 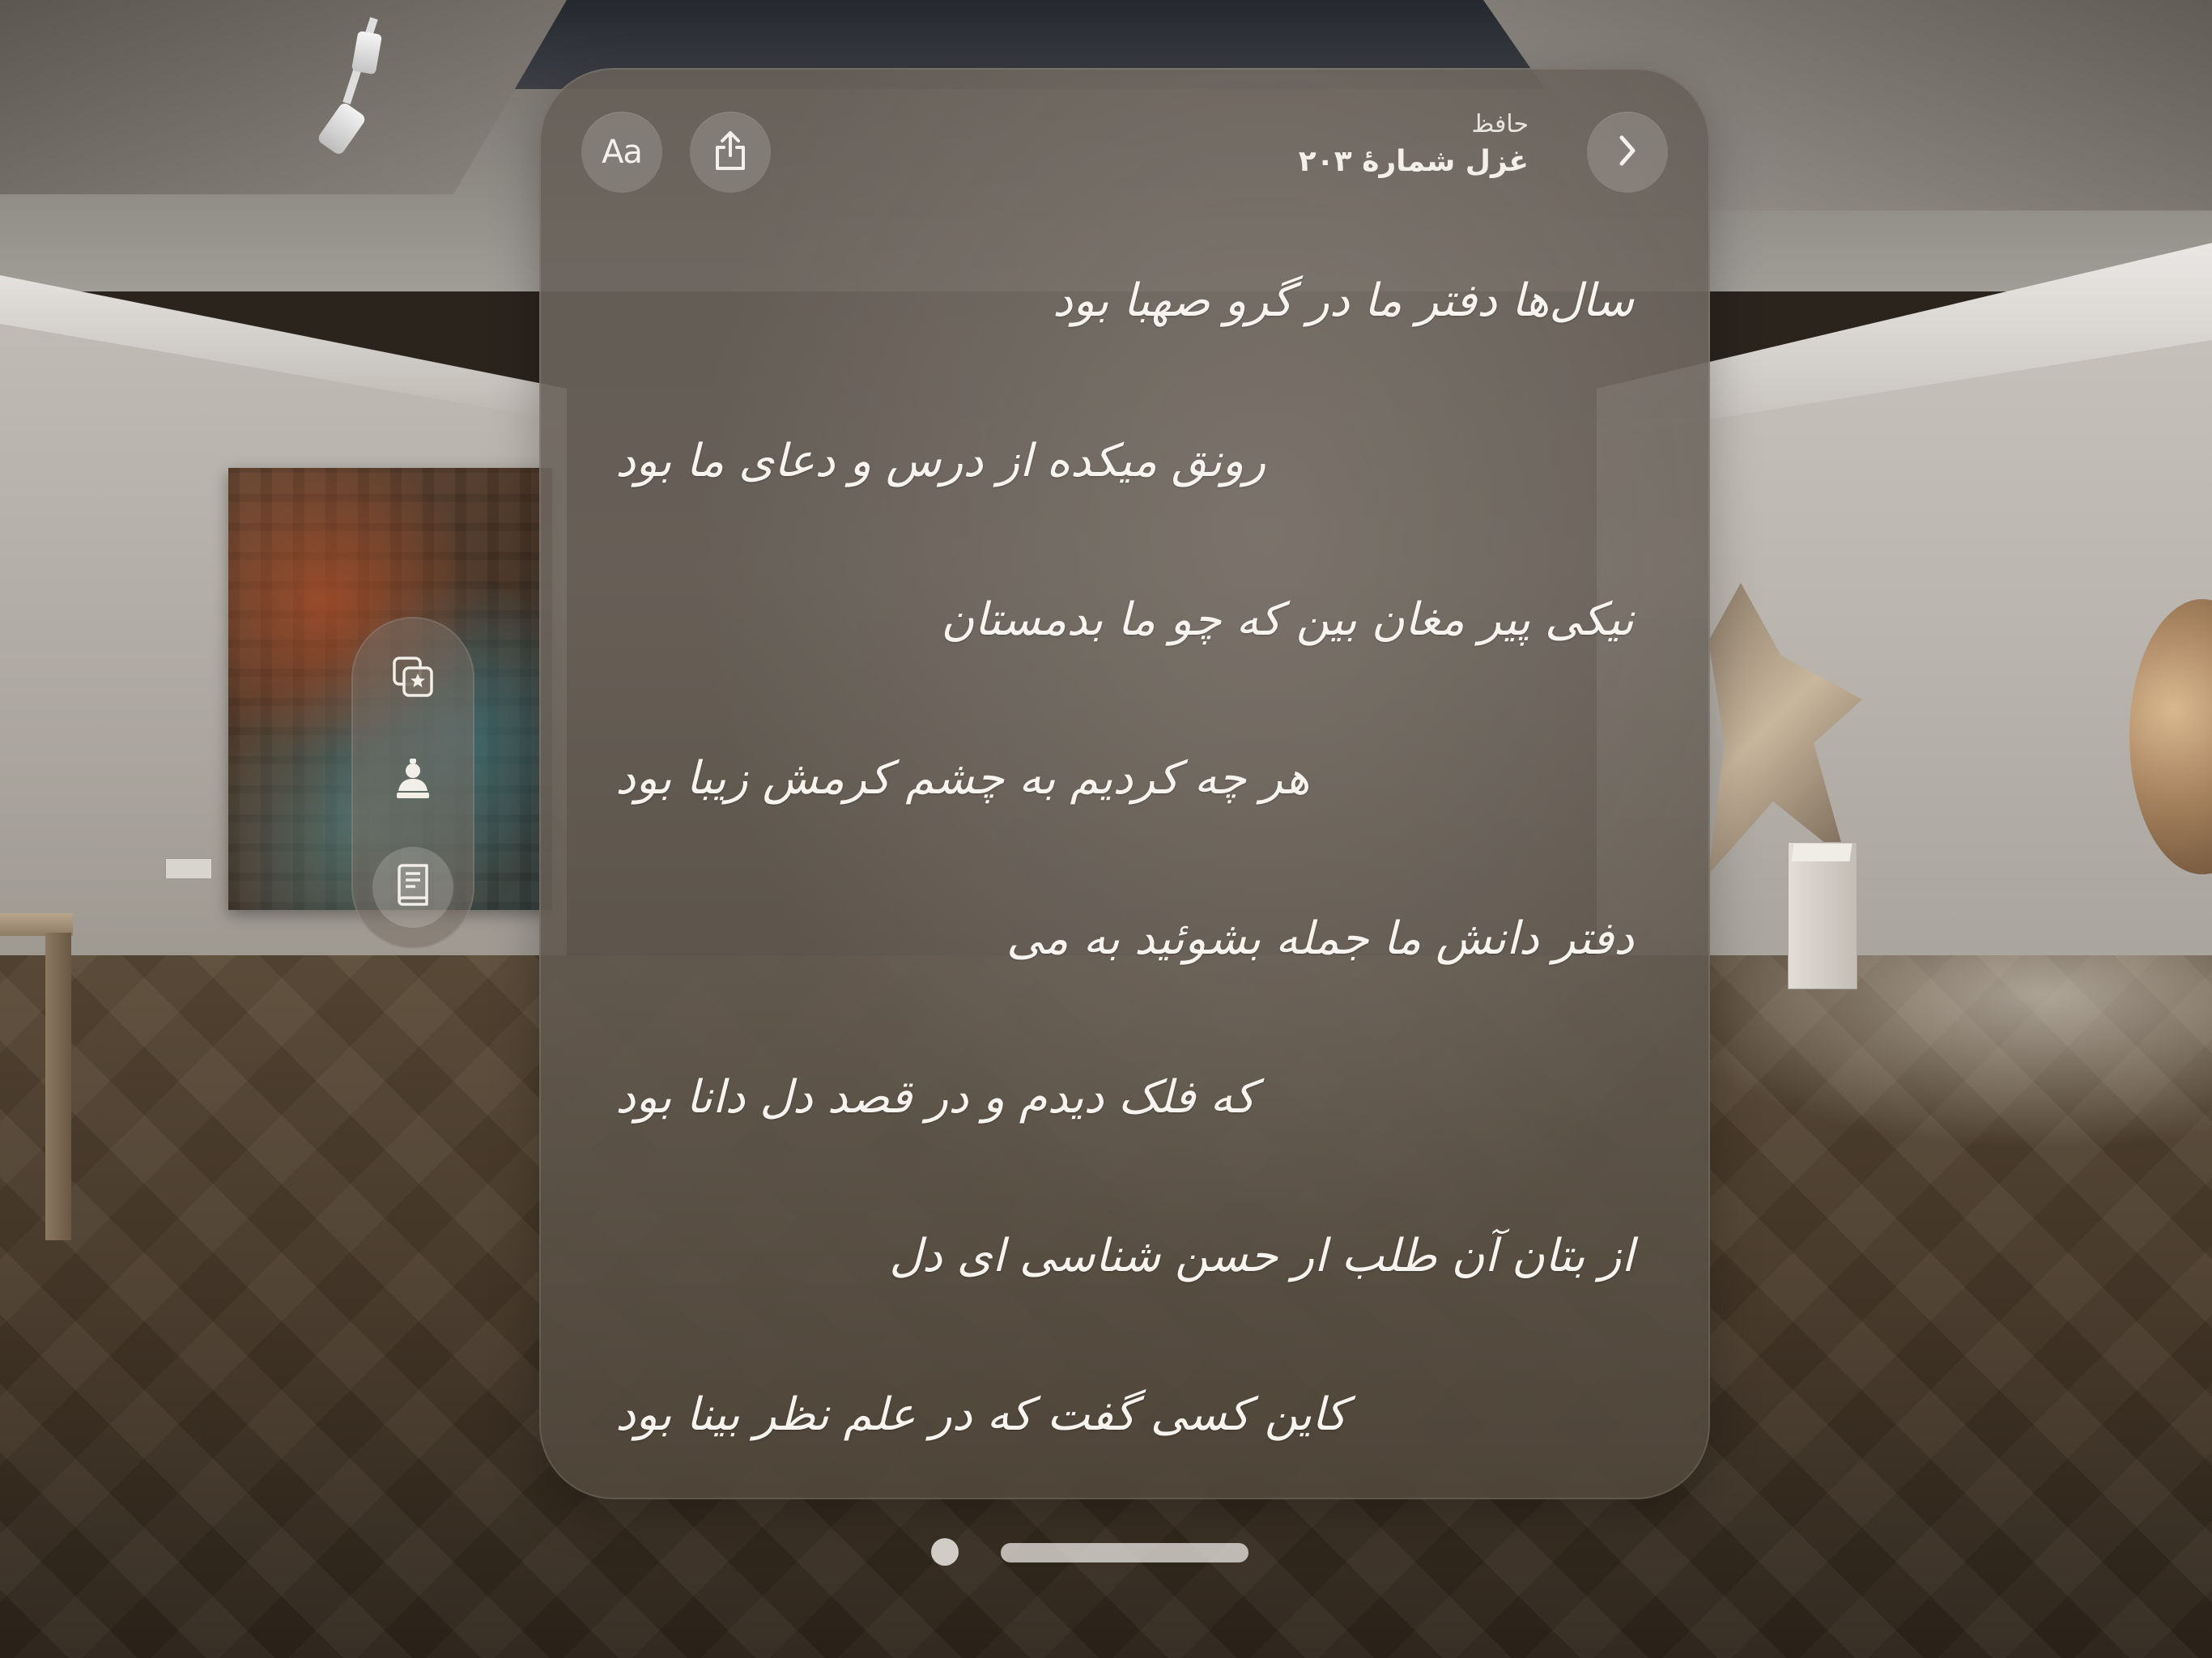 I want to click on poet-icon, so click(x=412, y=780).